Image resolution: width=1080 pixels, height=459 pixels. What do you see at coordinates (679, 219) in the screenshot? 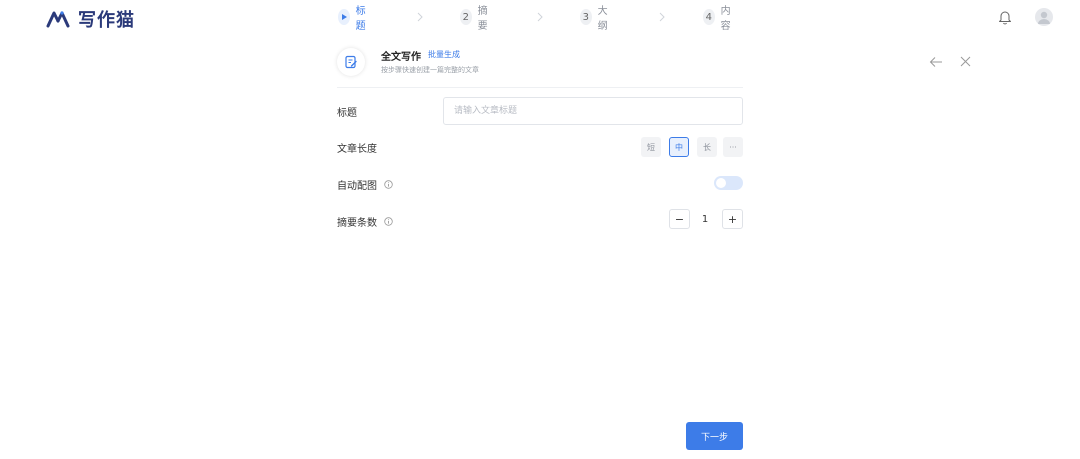
I see `decrement-button: −` at bounding box center [679, 219].